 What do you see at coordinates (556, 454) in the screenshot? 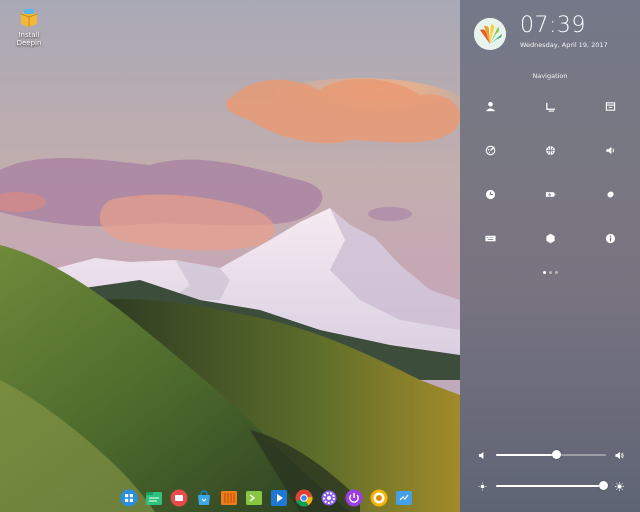
I see `volume-knob` at bounding box center [556, 454].